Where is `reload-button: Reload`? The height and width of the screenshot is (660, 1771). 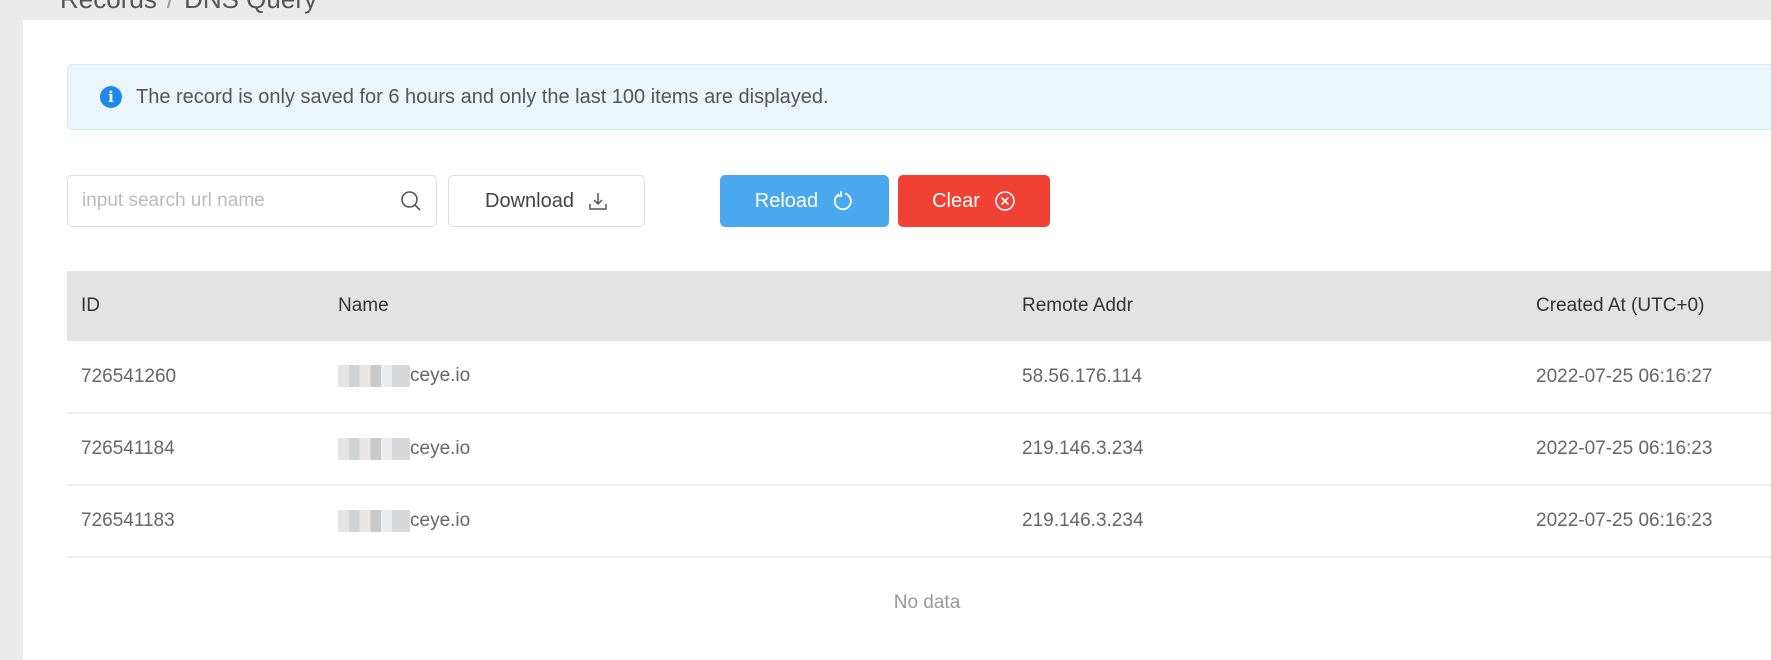 reload-button: Reload is located at coordinates (804, 201).